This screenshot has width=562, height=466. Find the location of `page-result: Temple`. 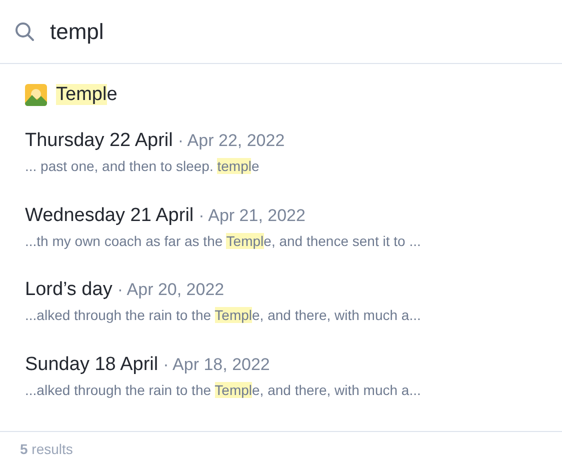

page-result: Temple is located at coordinates (71, 95).